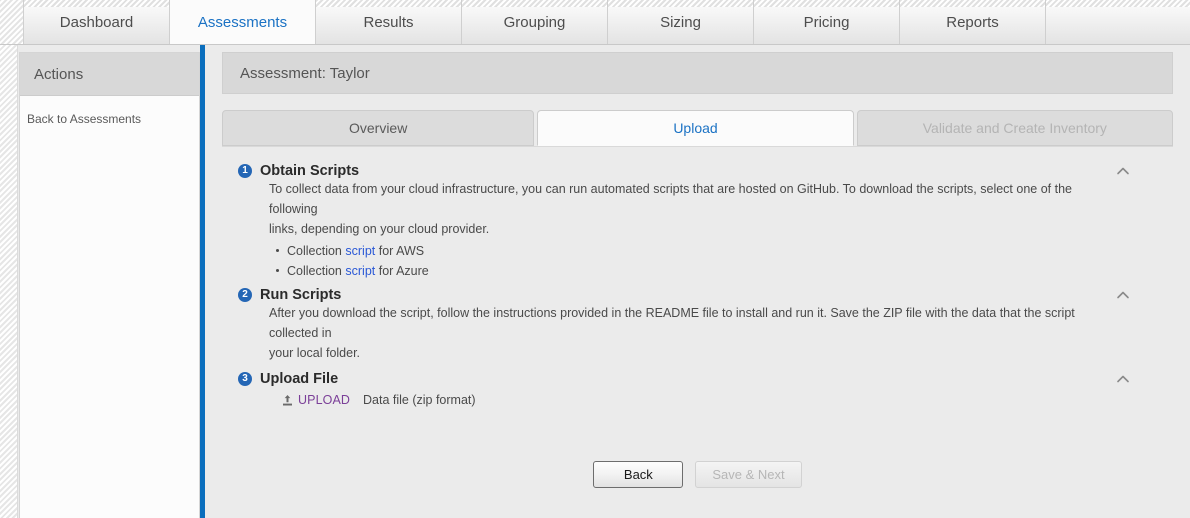  I want to click on sidebar-body: Back to Assessments, so click(109, 112).